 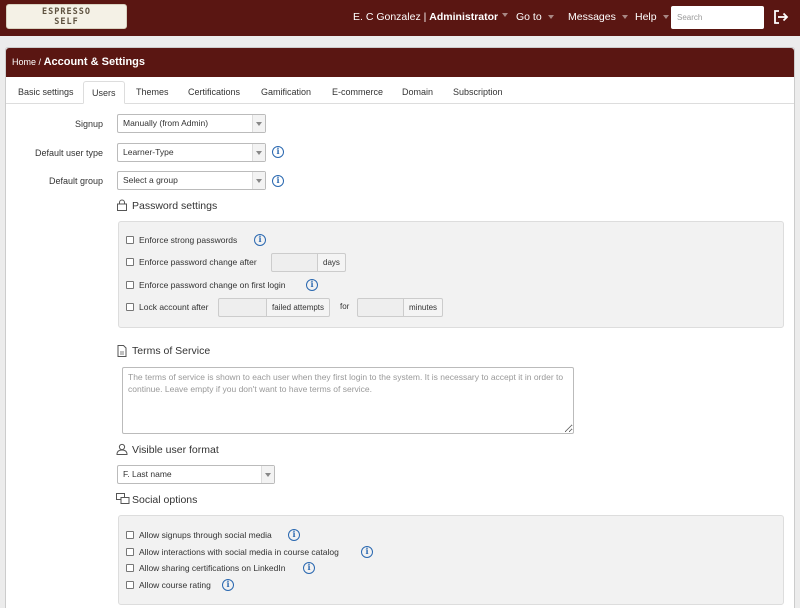 What do you see at coordinates (46, 92) in the screenshot?
I see `tab-basic-settings: Basic settings` at bounding box center [46, 92].